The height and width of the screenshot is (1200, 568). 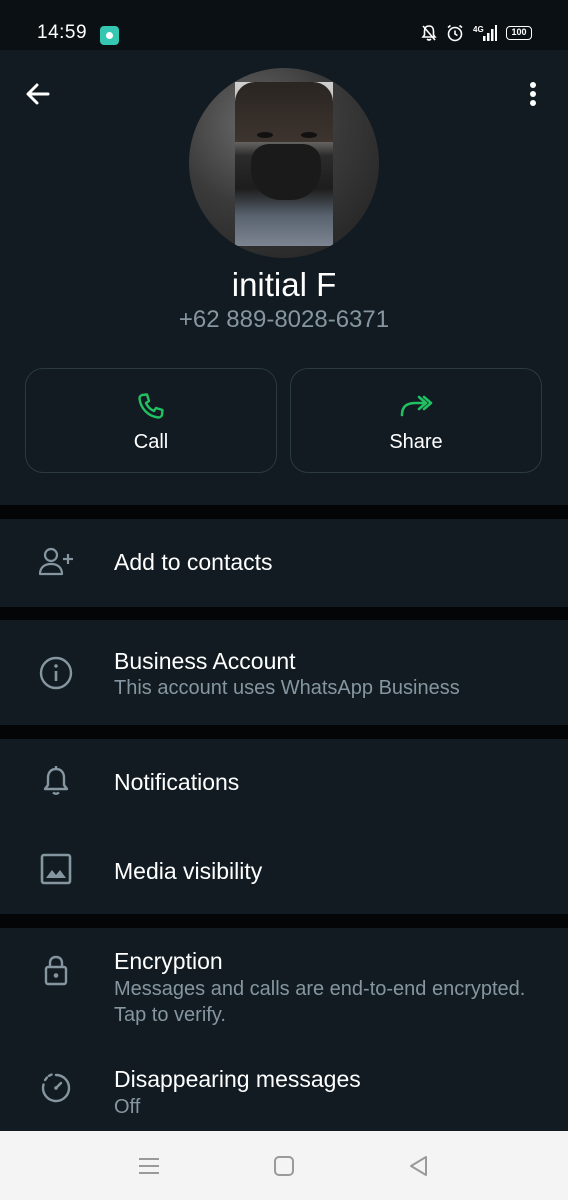 I want to click on business-account-title: Business Account, so click(x=205, y=661).